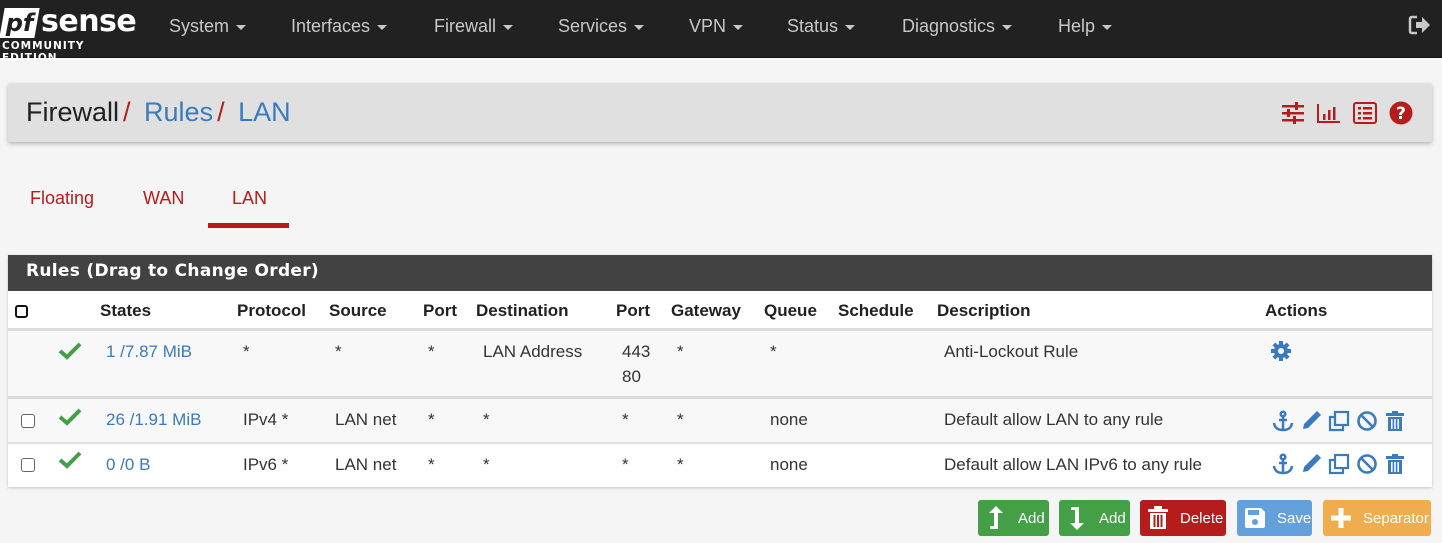 This screenshot has width=1442, height=543. What do you see at coordinates (89, 21) in the screenshot?
I see `logo-sense-text: sense` at bounding box center [89, 21].